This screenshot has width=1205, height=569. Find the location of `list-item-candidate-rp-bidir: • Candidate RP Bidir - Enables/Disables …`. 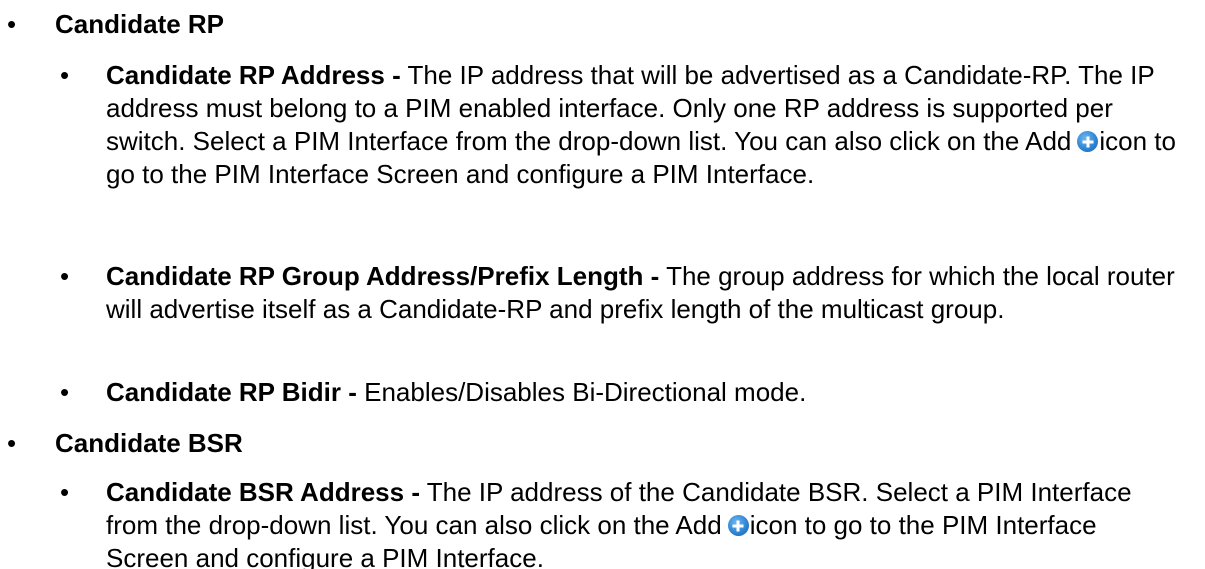

list-item-candidate-rp-bidir: • Candidate RP Bidir - Enables/Disables … is located at coordinates (602, 392).